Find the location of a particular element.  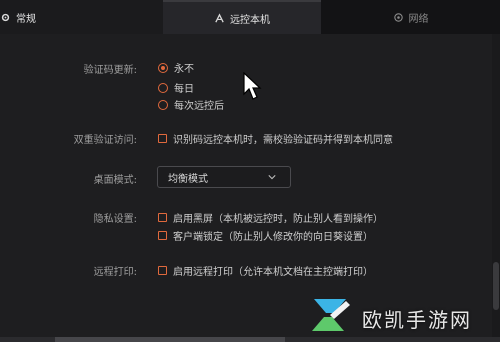

mouse-cursor-icon is located at coordinates (252, 86).